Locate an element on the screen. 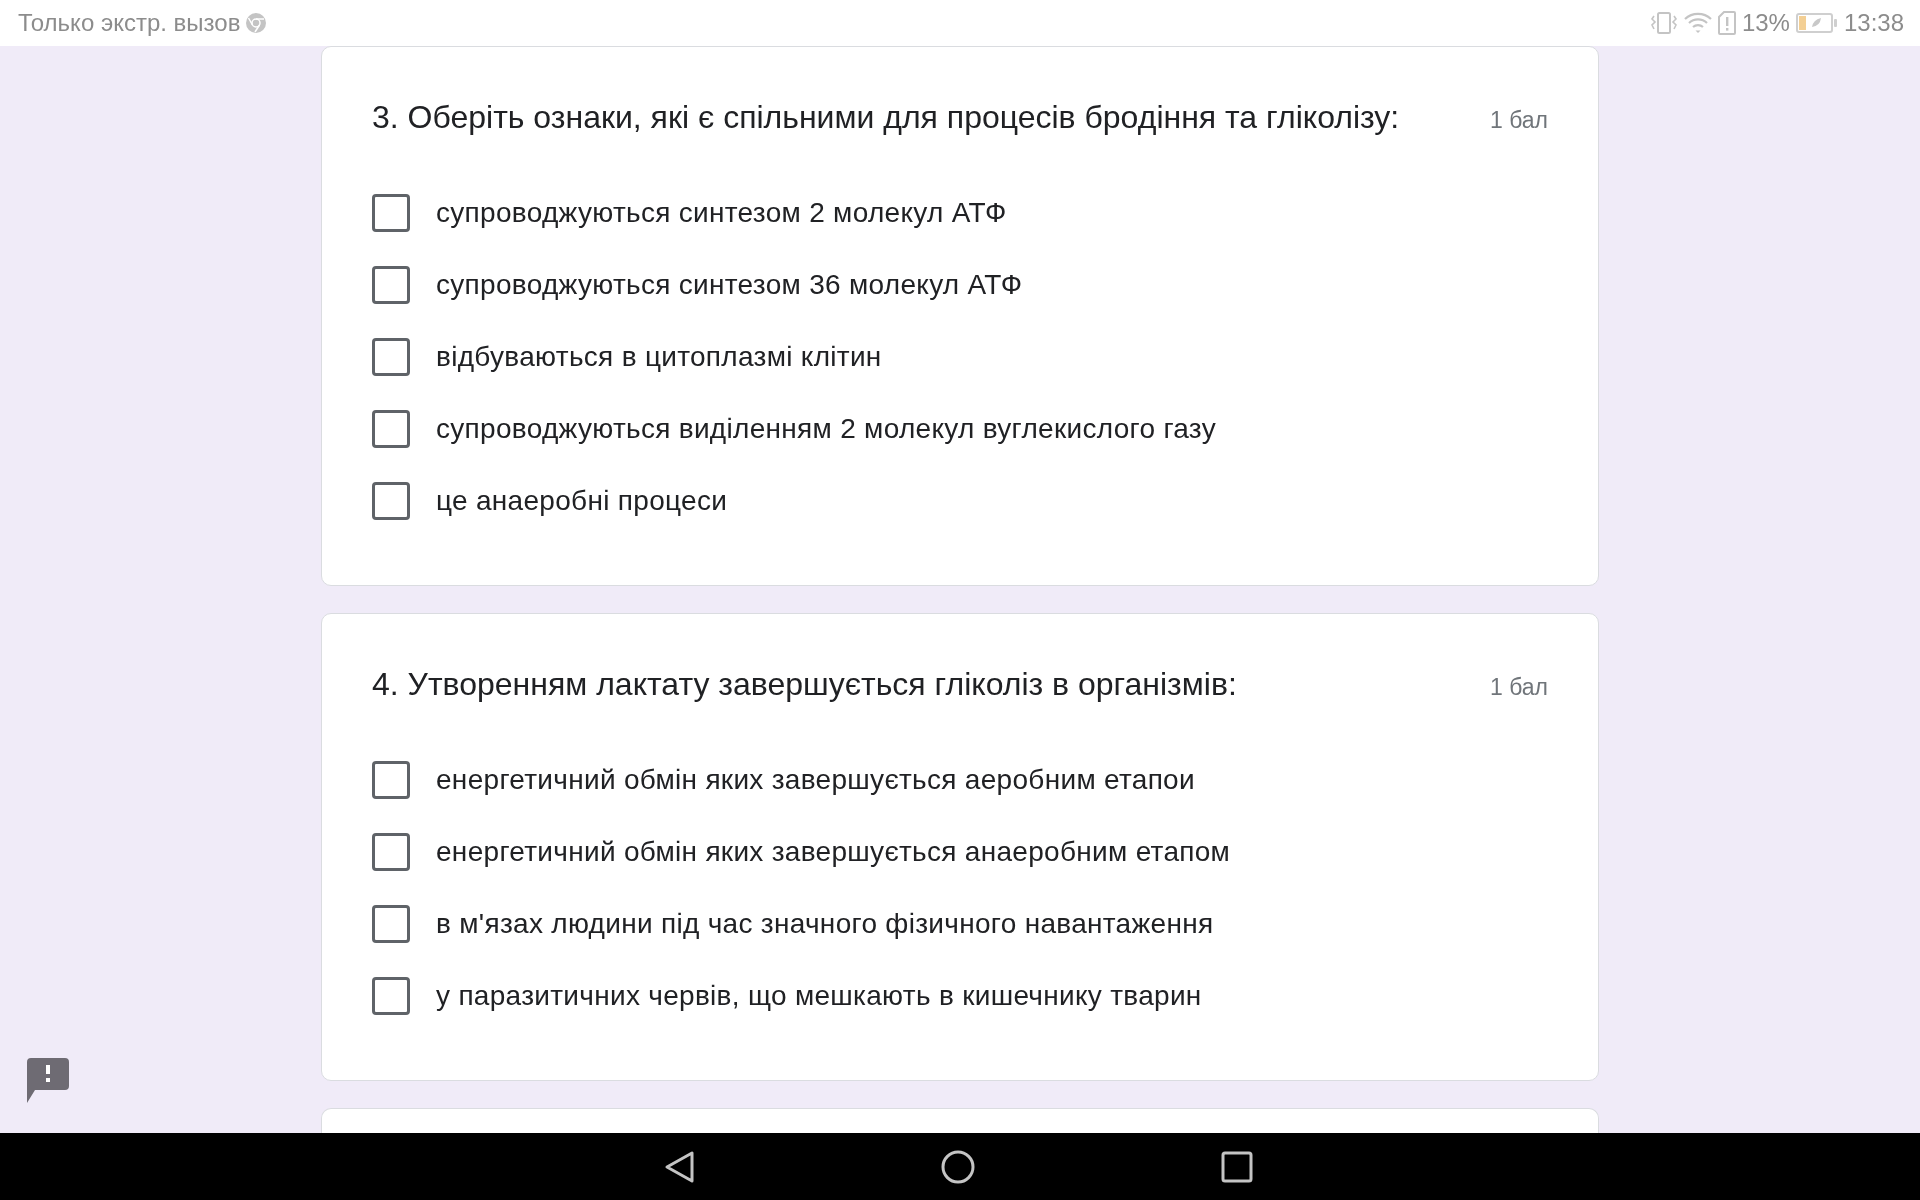  option-label: у паразитичних червів, що мешкають в кишечнику тварин is located at coordinates (819, 996).